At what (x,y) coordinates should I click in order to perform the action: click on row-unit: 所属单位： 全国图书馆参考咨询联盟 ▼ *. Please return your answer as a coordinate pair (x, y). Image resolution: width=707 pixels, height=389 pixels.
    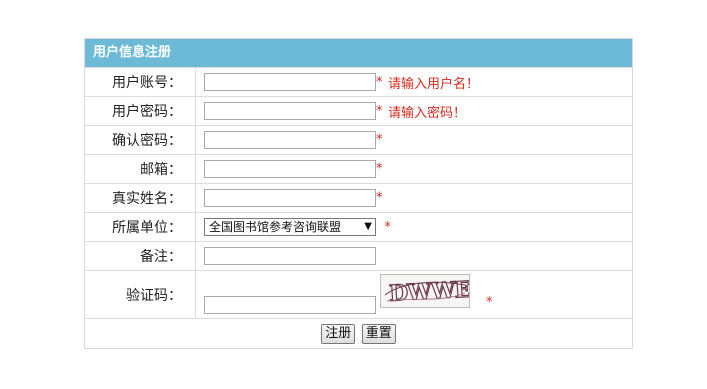
    Looking at the image, I should click on (358, 227).